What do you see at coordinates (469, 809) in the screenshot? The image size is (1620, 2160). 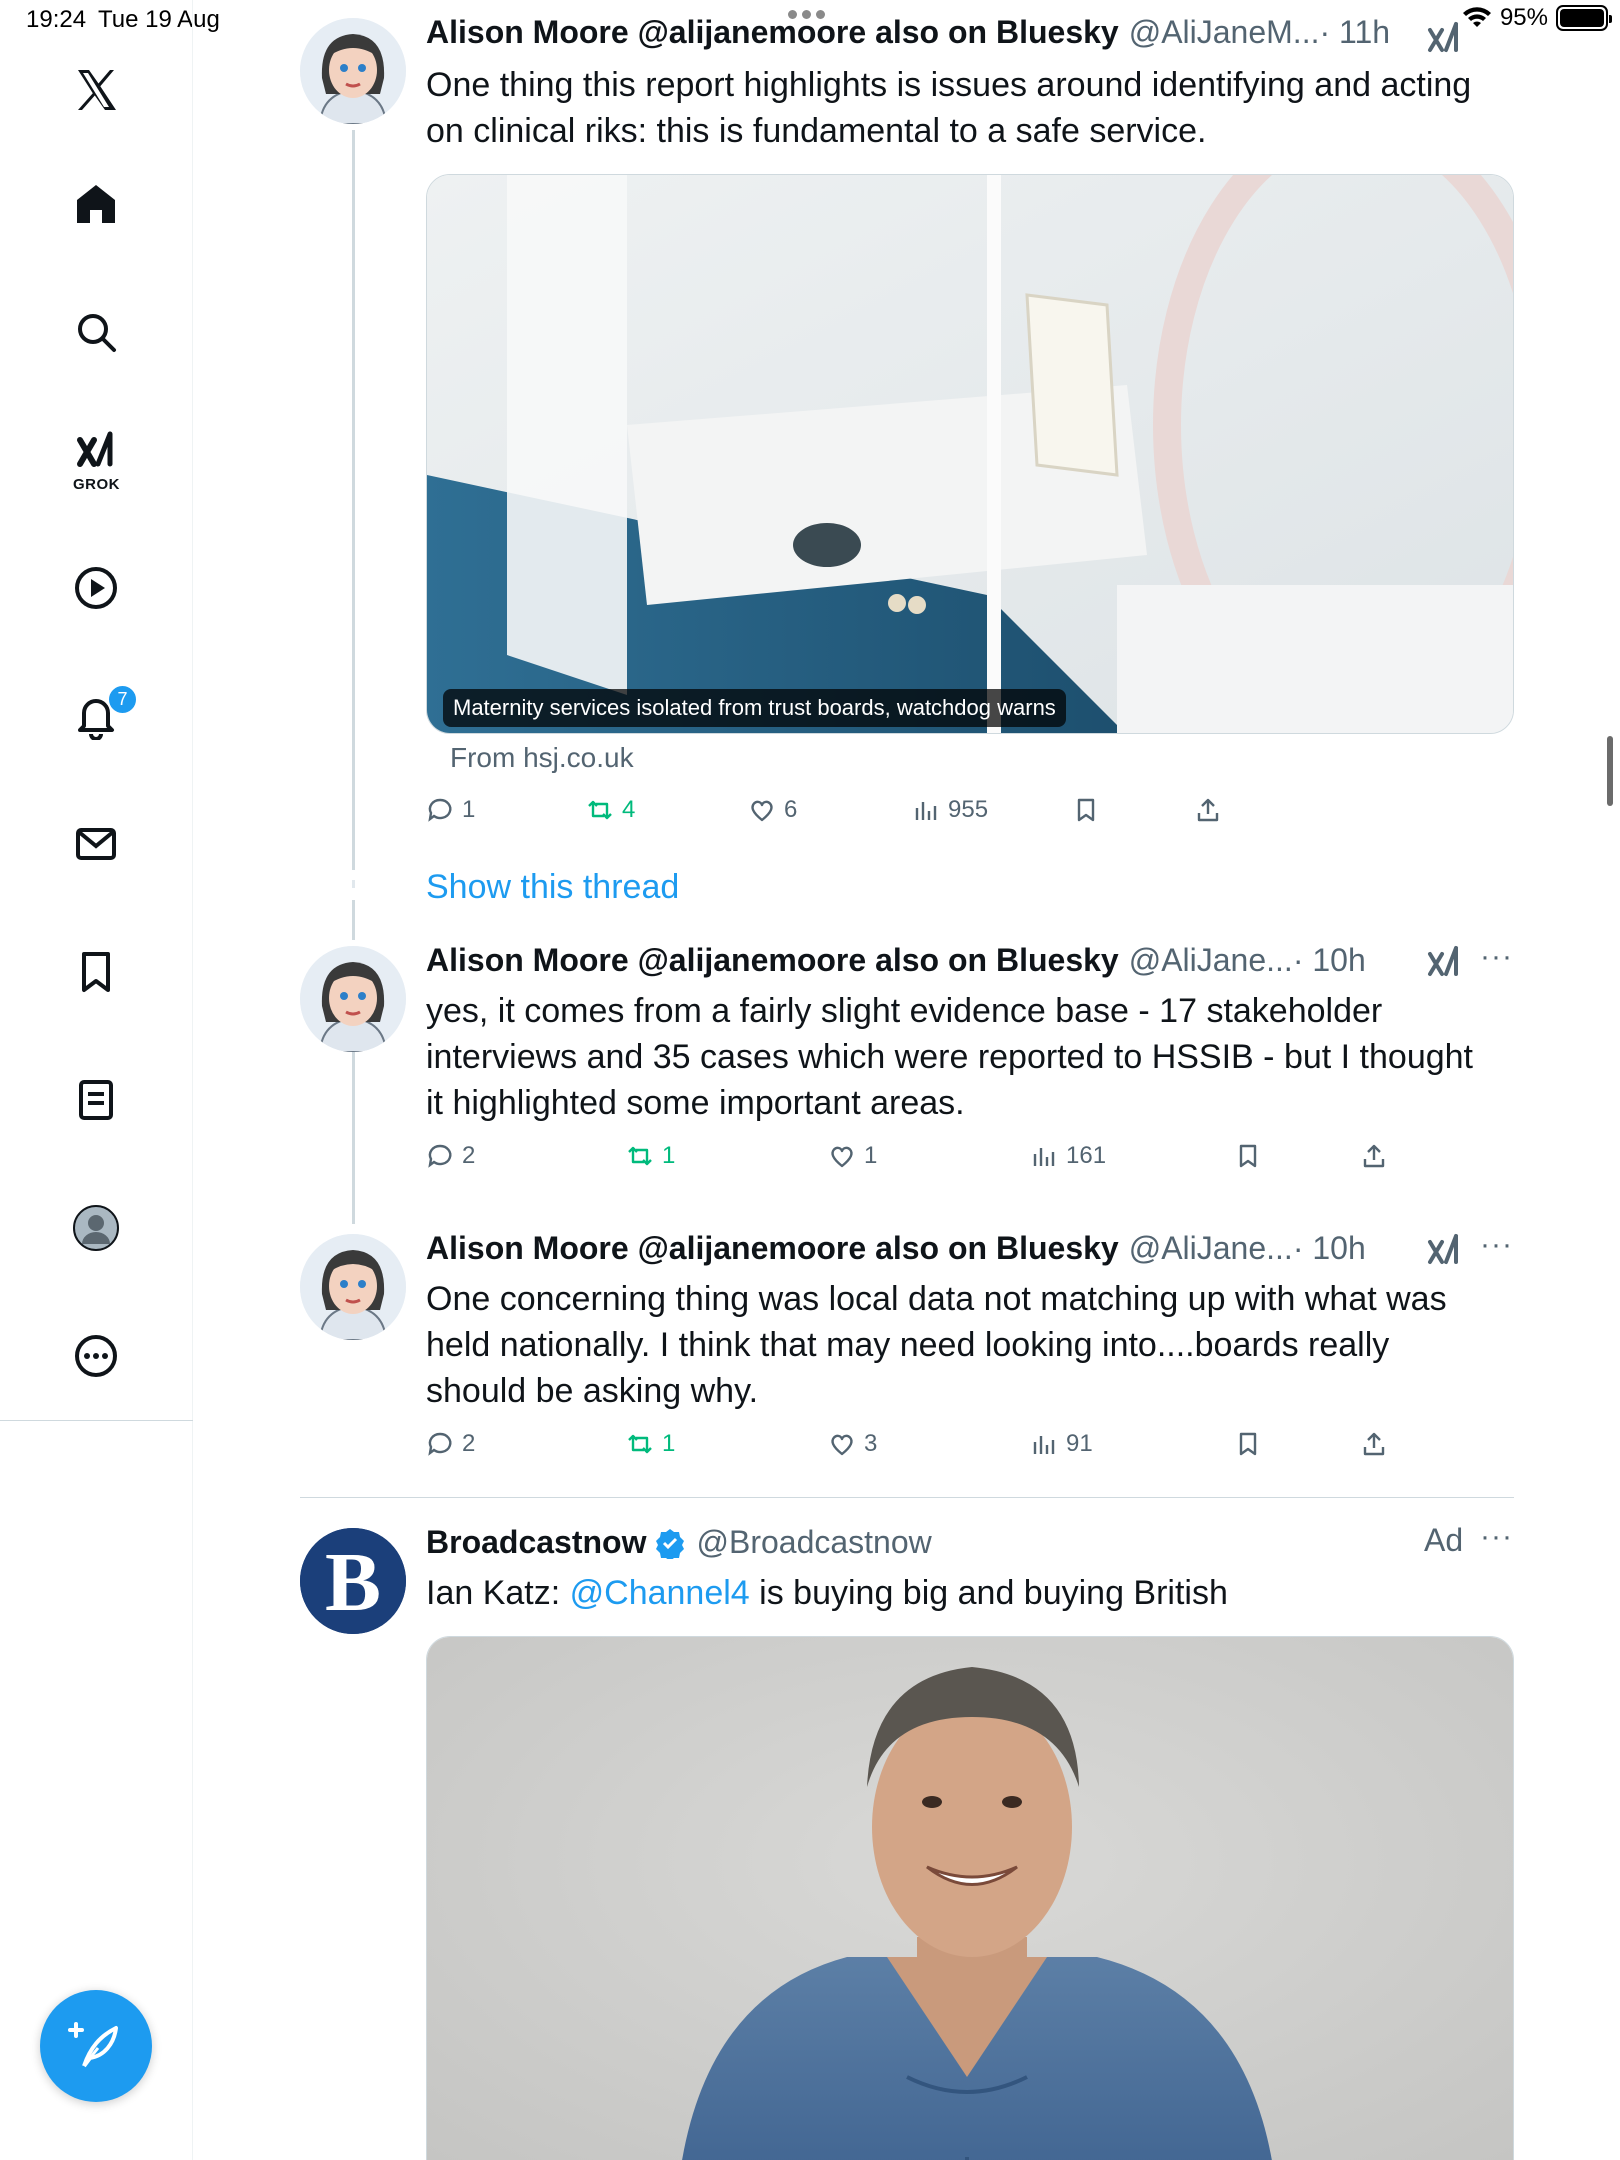 I see `reply-count: 1` at bounding box center [469, 809].